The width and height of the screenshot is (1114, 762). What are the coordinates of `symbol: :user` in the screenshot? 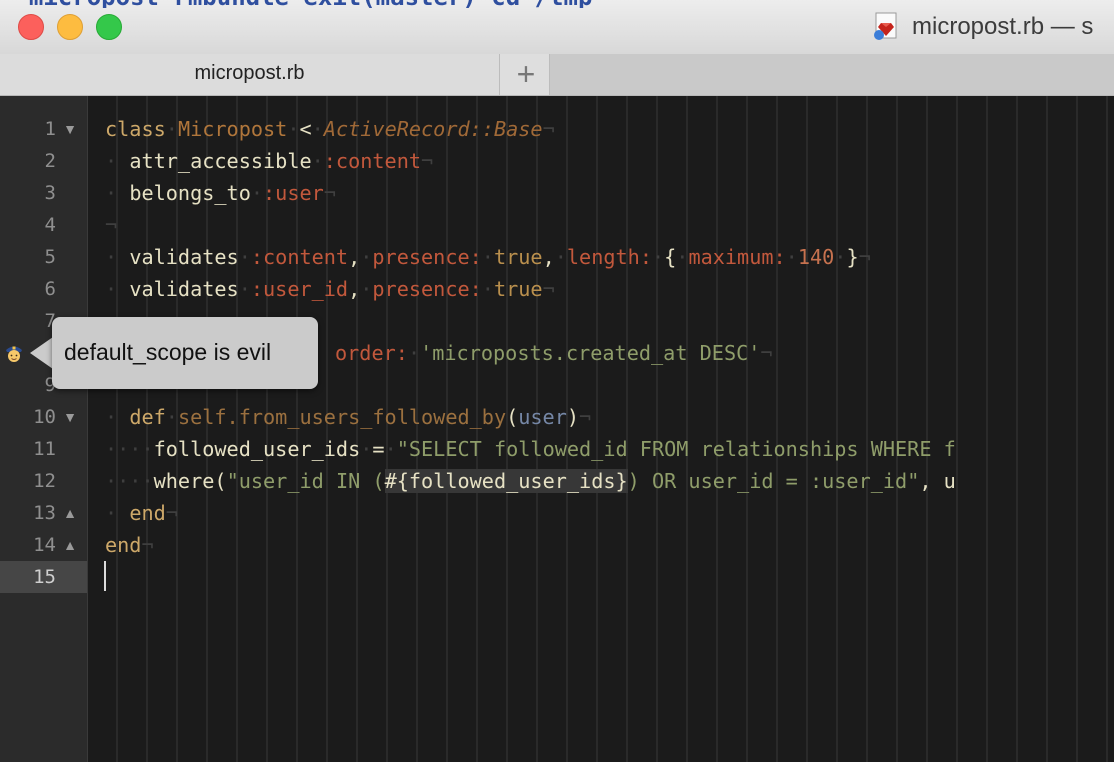 It's located at (293, 193).